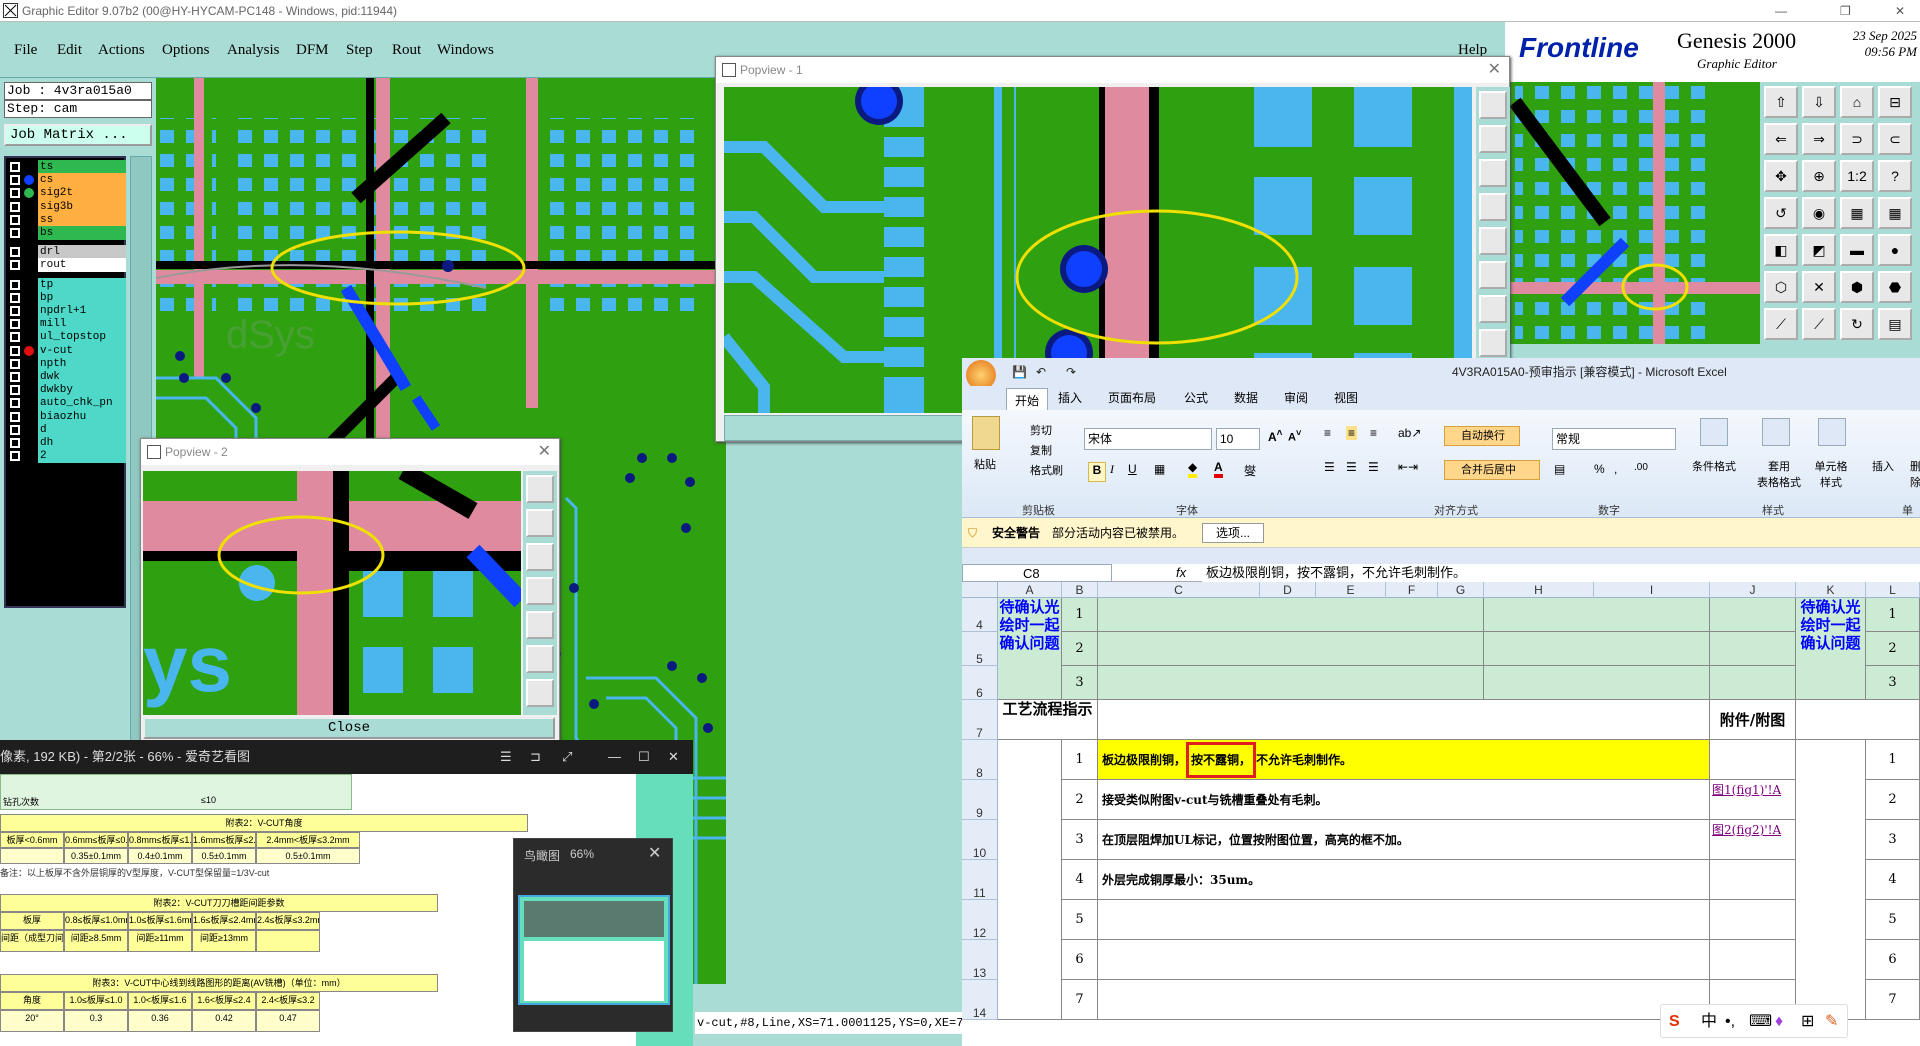  What do you see at coordinates (1893, 590) in the screenshot?
I see `column-header: L` at bounding box center [1893, 590].